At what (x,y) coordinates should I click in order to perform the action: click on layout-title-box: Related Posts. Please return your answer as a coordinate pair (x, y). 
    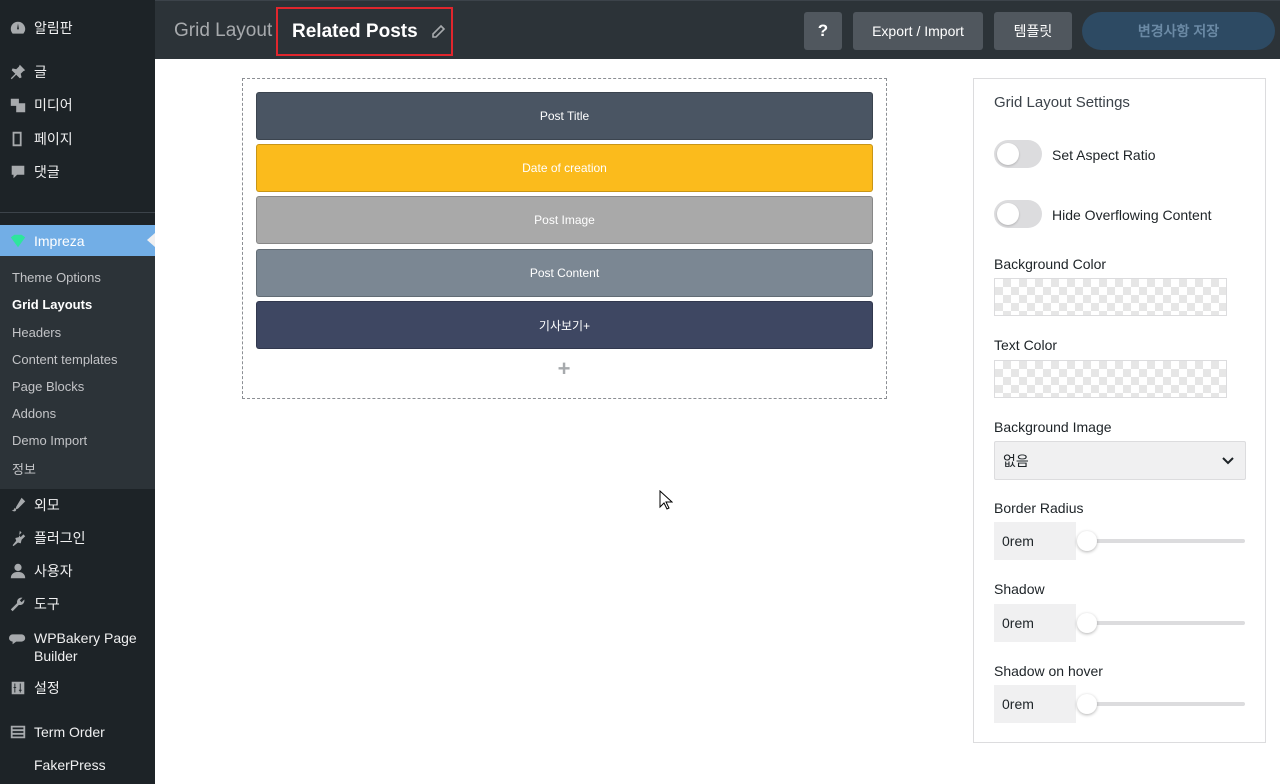
    Looking at the image, I should click on (364, 31).